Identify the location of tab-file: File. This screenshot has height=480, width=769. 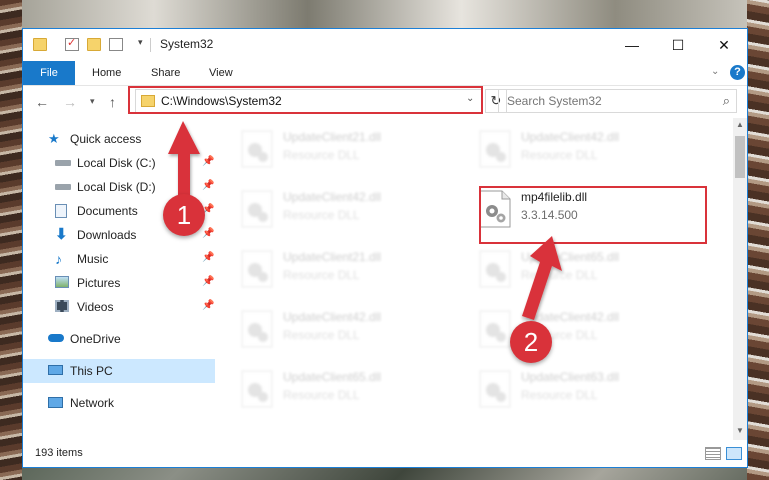
(49, 73).